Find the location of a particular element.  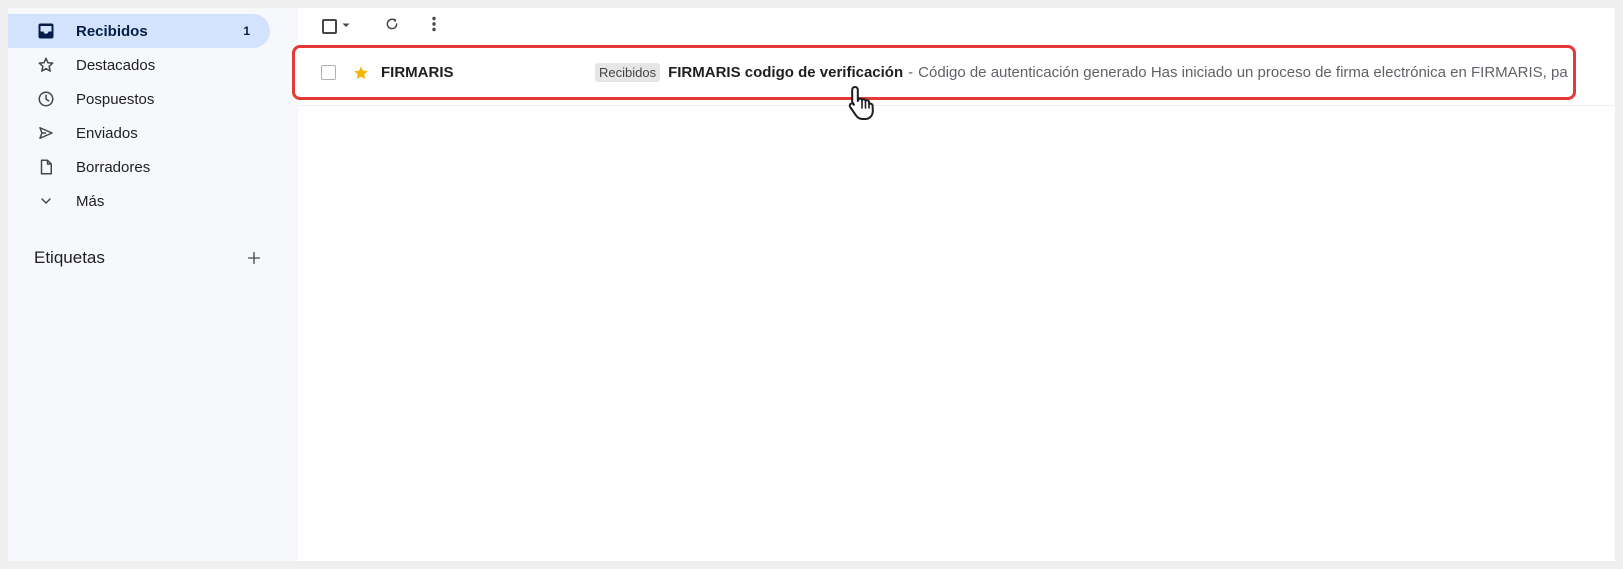

labels-title: Etiquetas is located at coordinates (69, 257).